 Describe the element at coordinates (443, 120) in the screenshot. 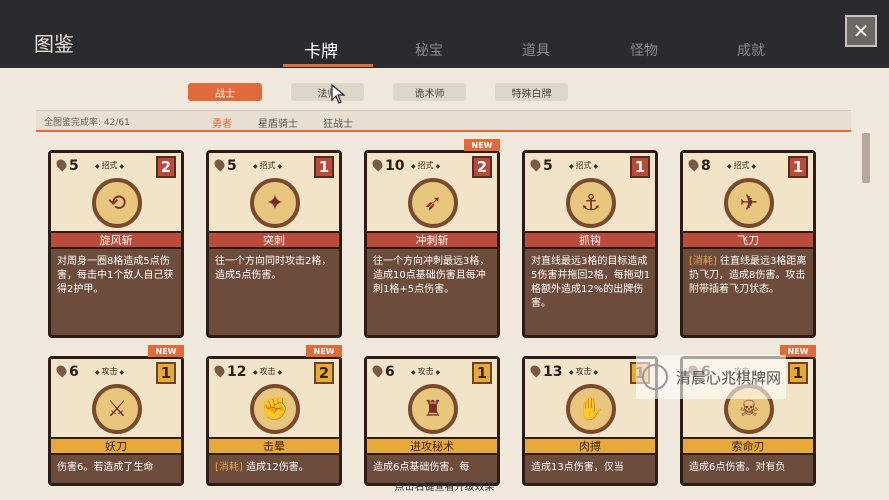

I see `sub-filter-bar: 全图鉴完成率: 42/61 勇者 星盾骑士 狂战士` at that location.